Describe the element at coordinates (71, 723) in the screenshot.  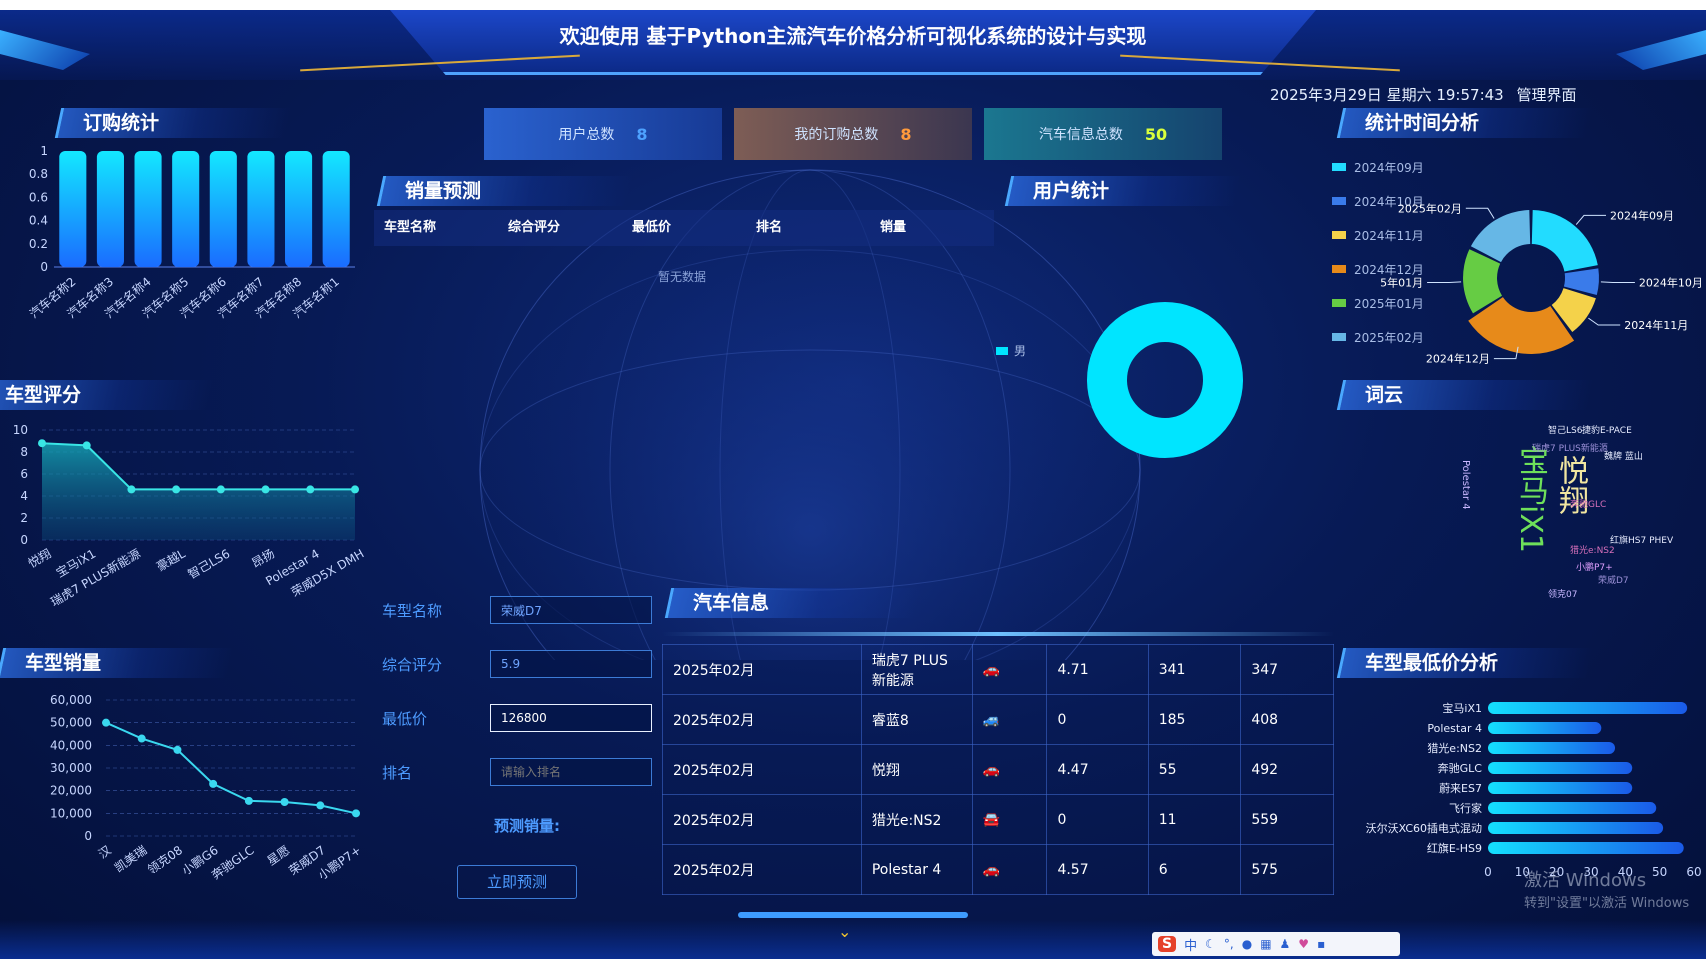
I see `y-tick-label: 50,000` at that location.